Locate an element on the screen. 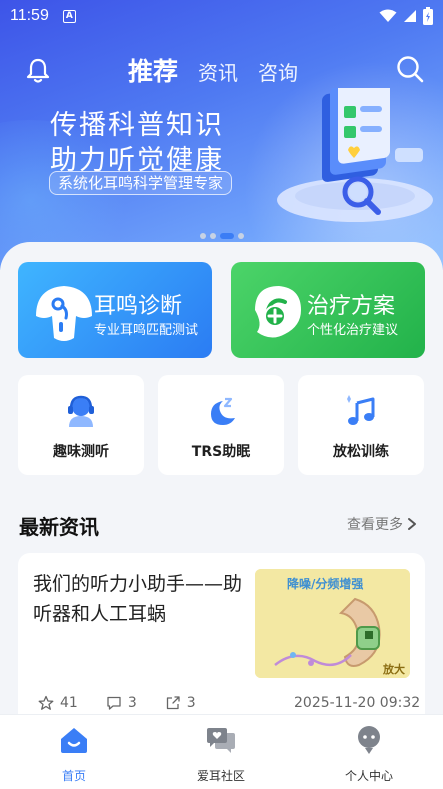 Image resolution: width=443 pixels, height=789 pixels. comment-action: 3 is located at coordinates (121, 703).